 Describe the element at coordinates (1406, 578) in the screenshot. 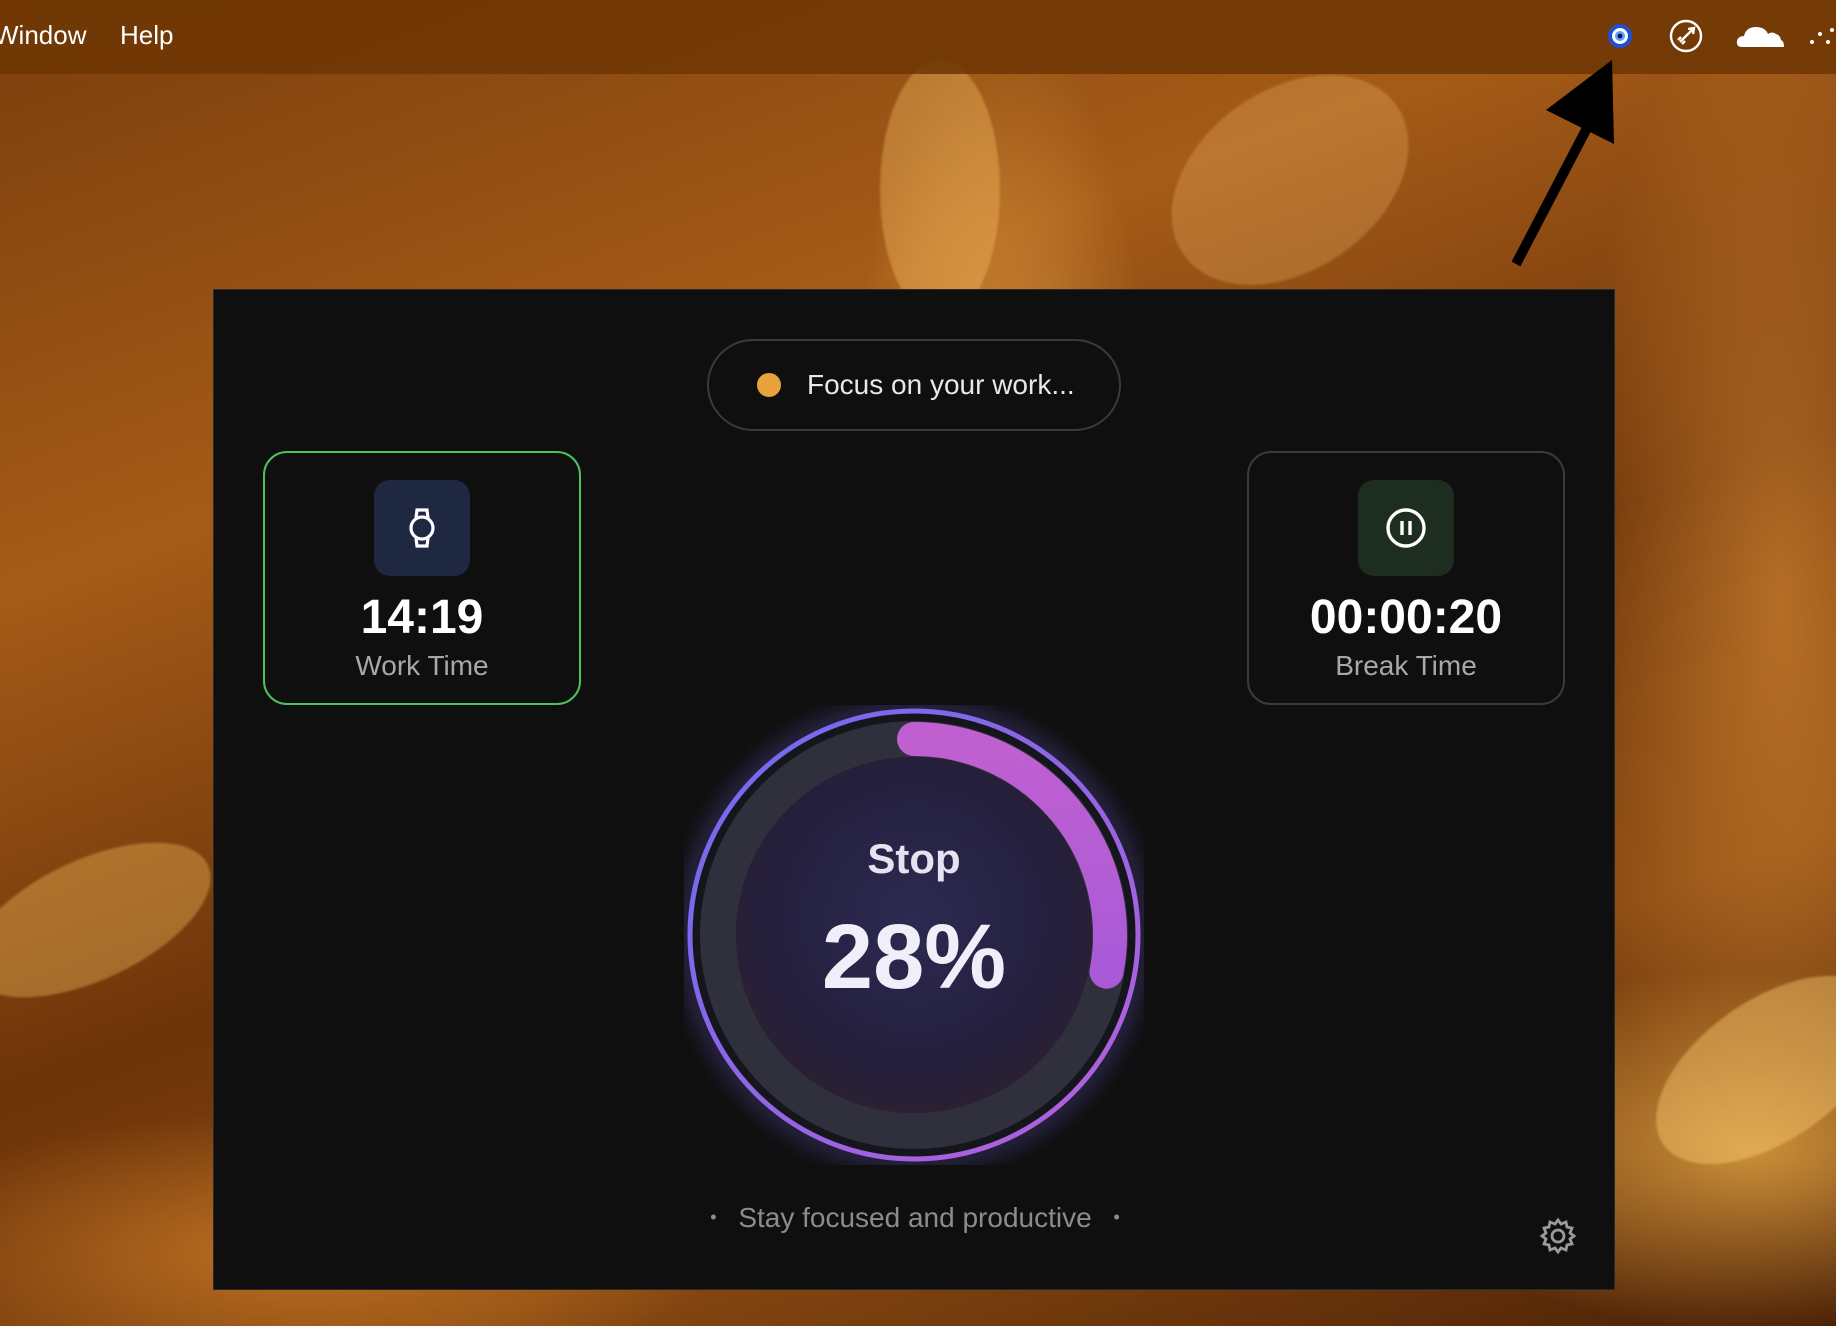

I see `break-time-card: 00:00:20 Break Time` at that location.